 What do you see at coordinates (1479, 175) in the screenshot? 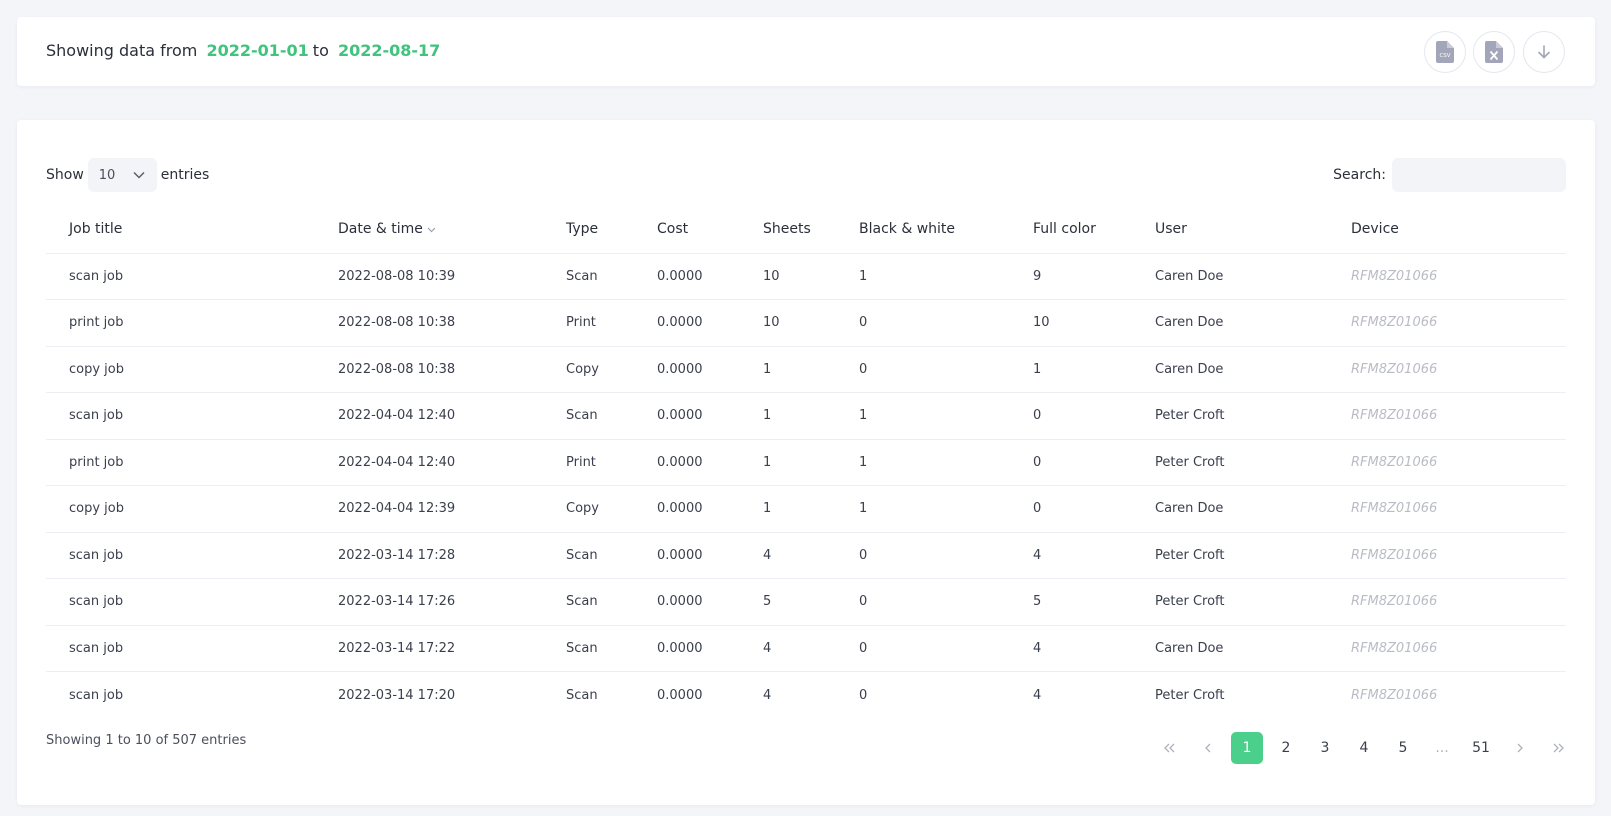
I see `search-input` at bounding box center [1479, 175].